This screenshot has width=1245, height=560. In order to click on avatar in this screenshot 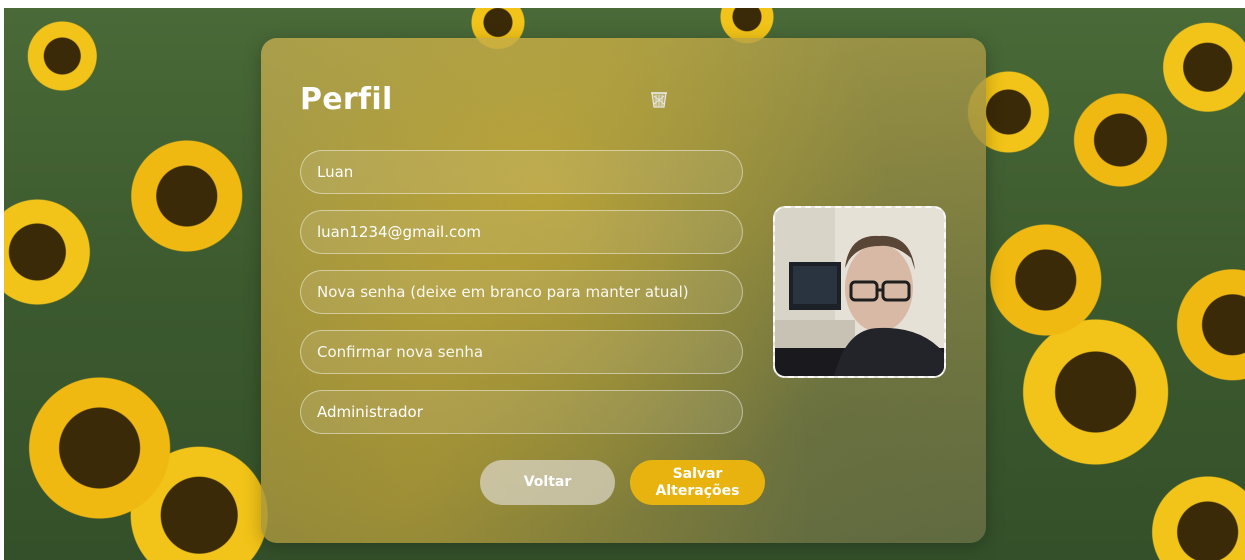, I will do `click(859, 292)`.